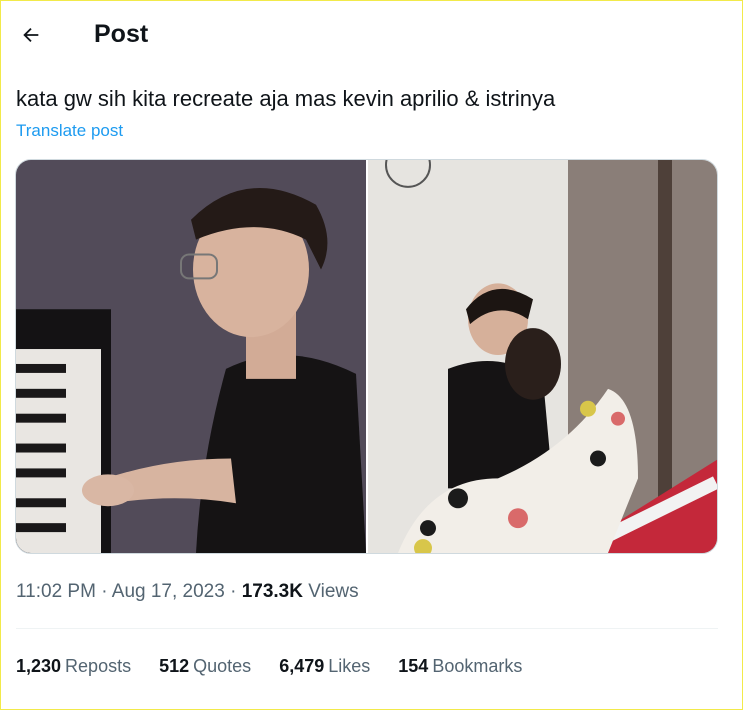 This screenshot has height=710, width=743. What do you see at coordinates (98, 666) in the screenshot?
I see `reposts-label: Reposts` at bounding box center [98, 666].